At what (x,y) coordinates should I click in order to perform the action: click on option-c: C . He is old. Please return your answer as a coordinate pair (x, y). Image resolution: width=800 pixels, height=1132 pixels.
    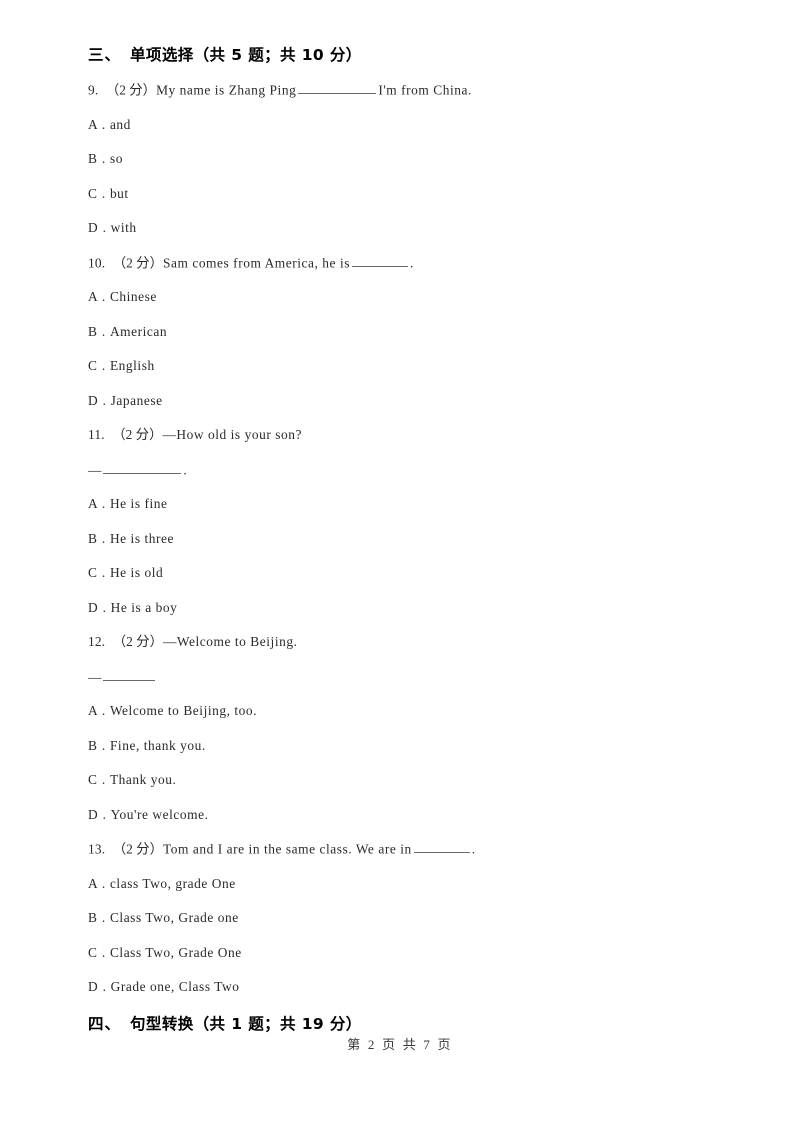
    Looking at the image, I should click on (125, 573).